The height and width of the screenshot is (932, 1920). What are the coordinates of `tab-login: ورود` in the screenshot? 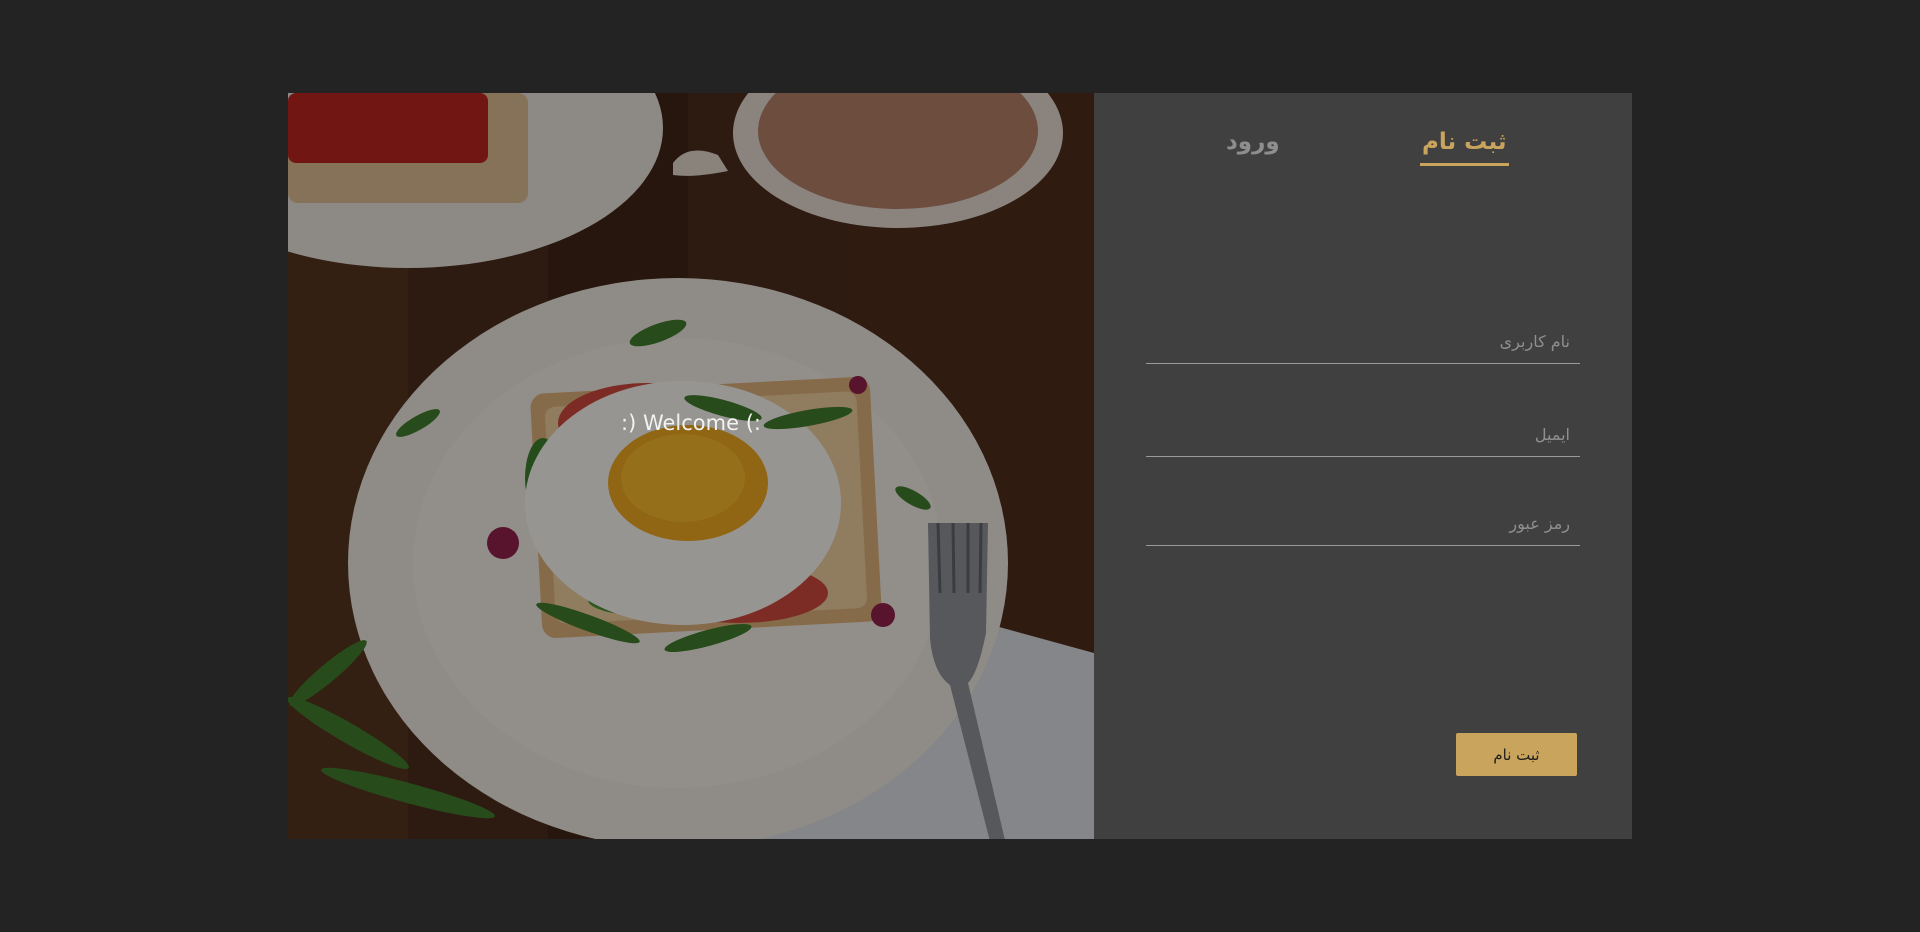 It's located at (1253, 146).